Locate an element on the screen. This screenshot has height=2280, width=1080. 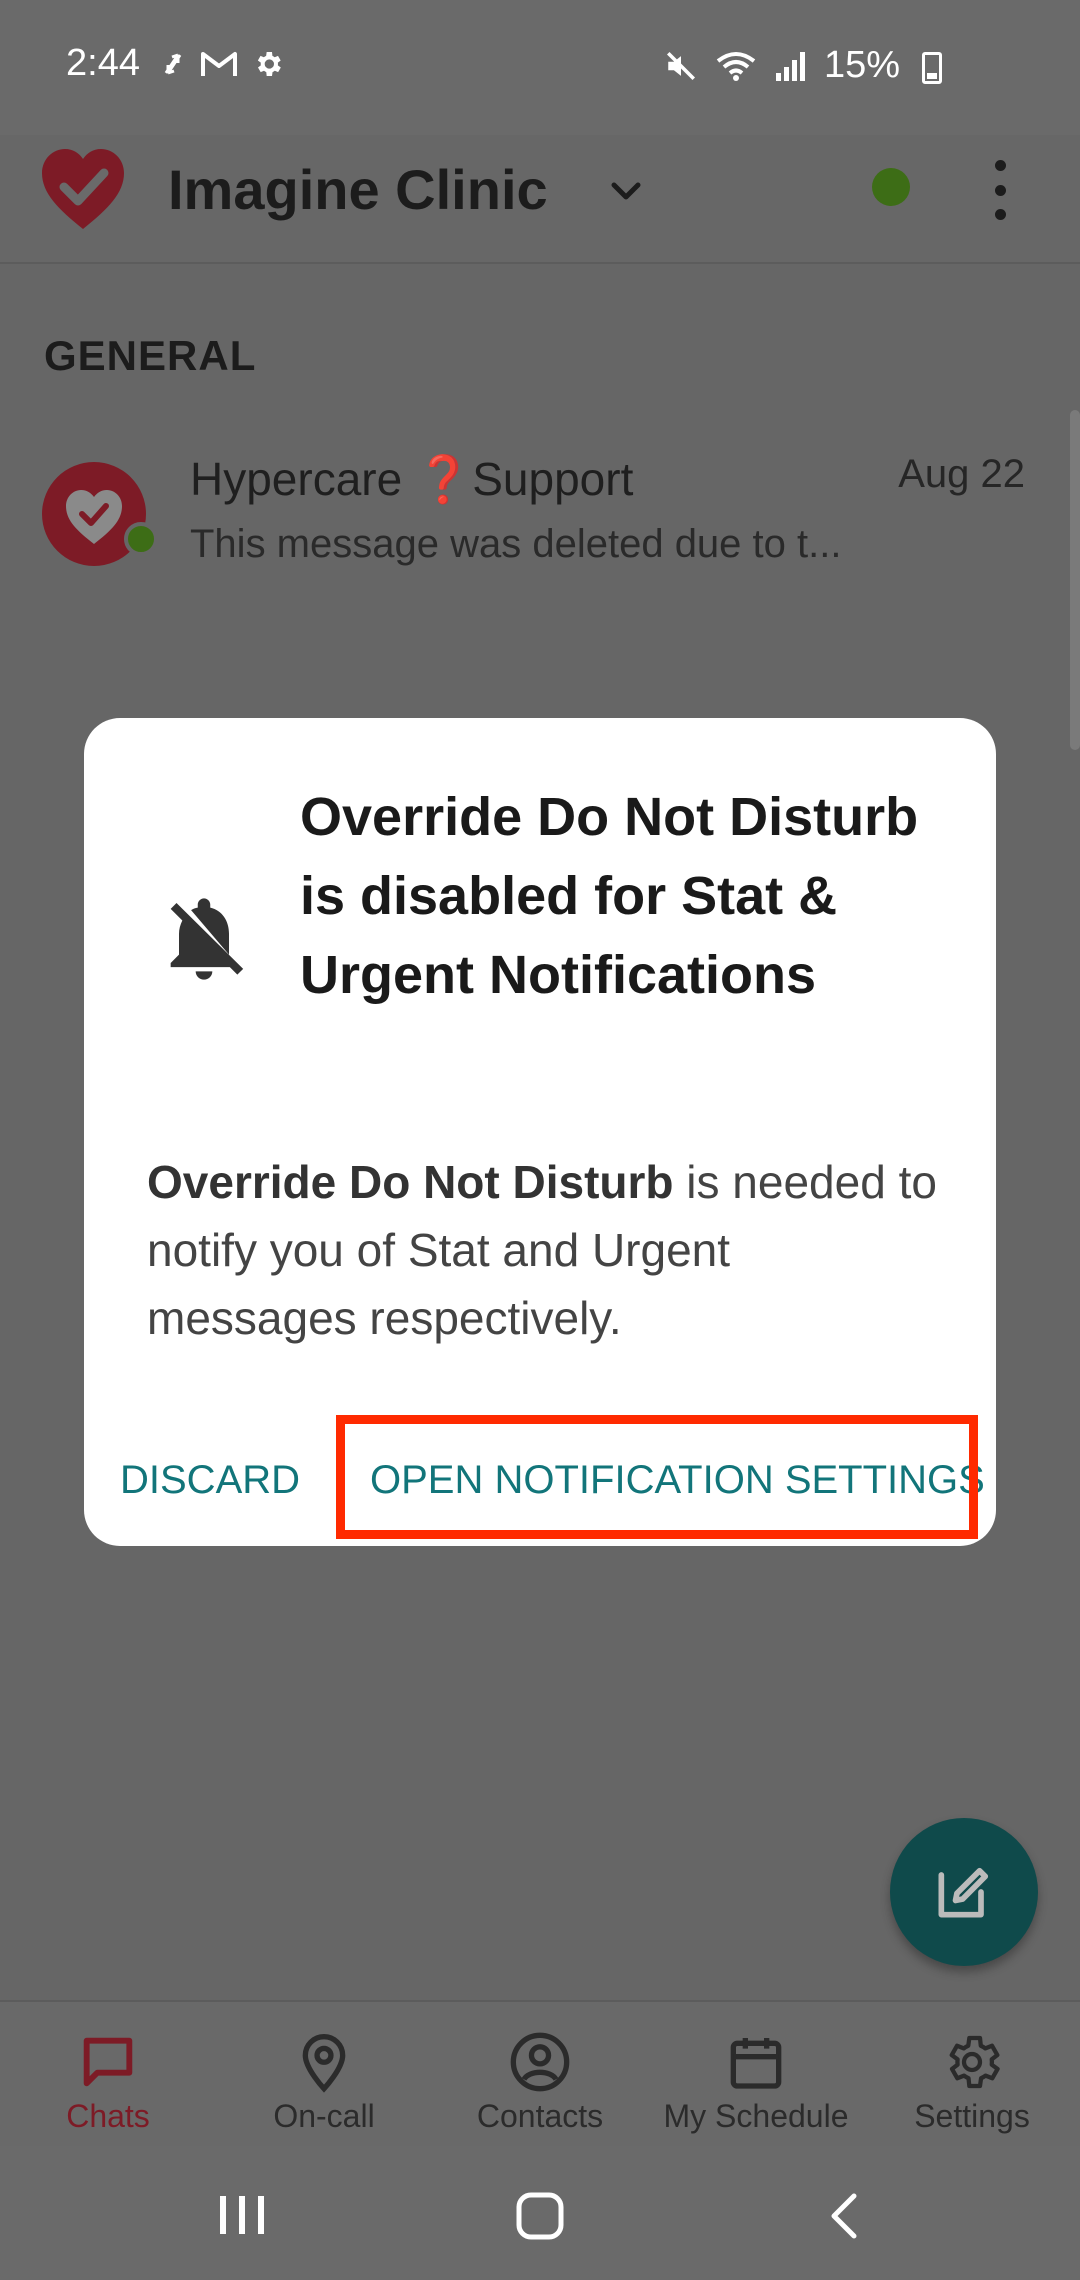
settings-gear-status-icon is located at coordinates (269, 64).